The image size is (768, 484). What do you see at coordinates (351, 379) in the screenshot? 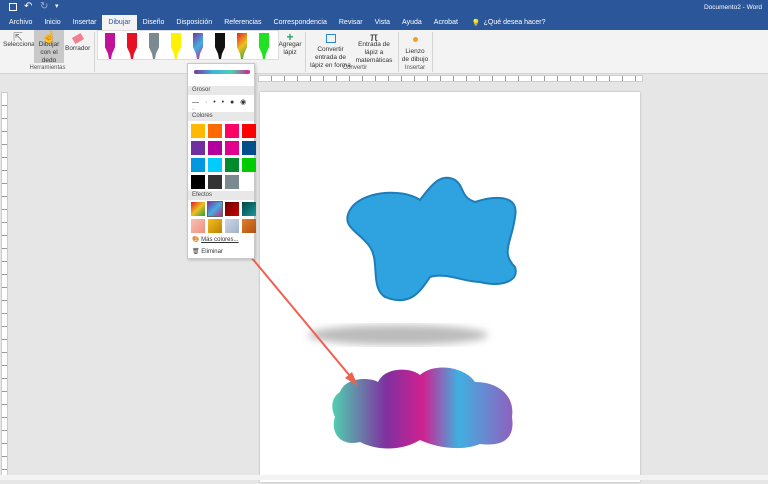
I see `arrowhead-icon` at bounding box center [351, 379].